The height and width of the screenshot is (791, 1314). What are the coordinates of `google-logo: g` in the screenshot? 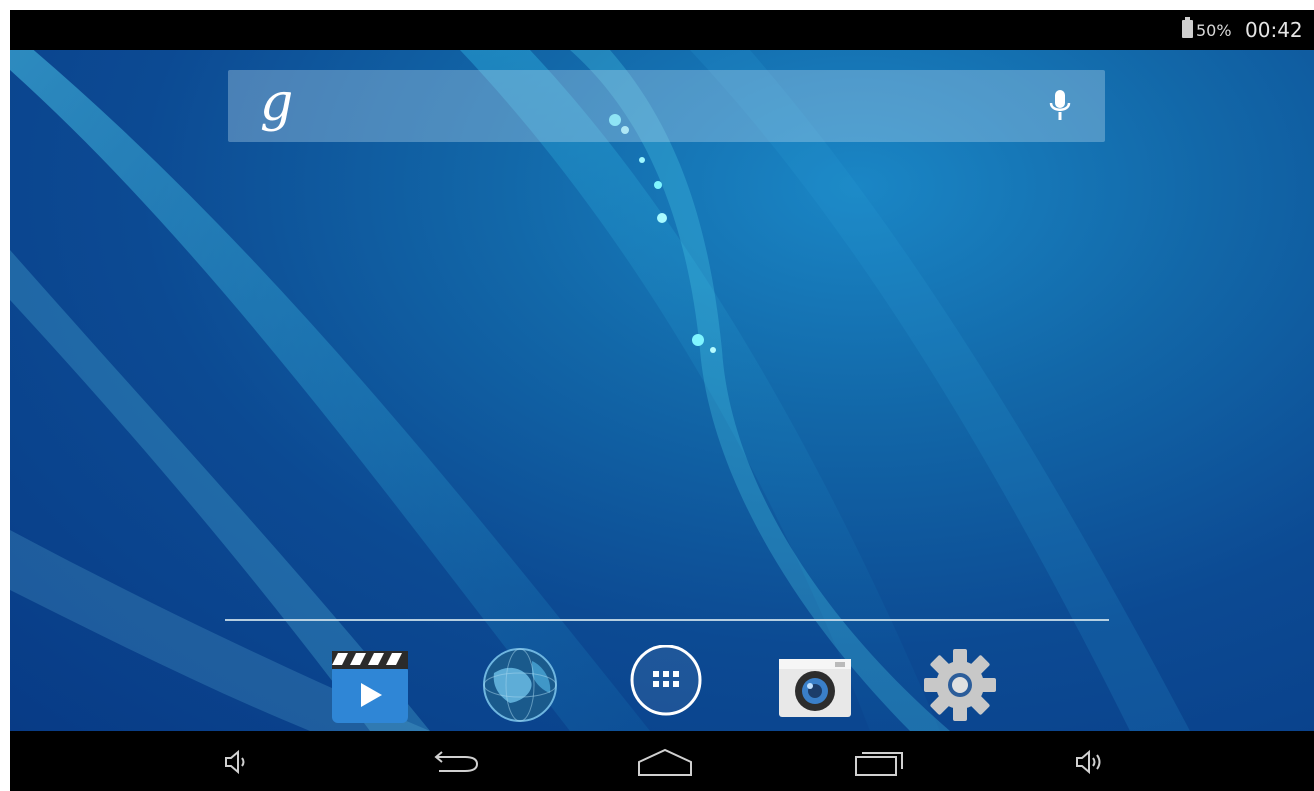 It's located at (277, 103).